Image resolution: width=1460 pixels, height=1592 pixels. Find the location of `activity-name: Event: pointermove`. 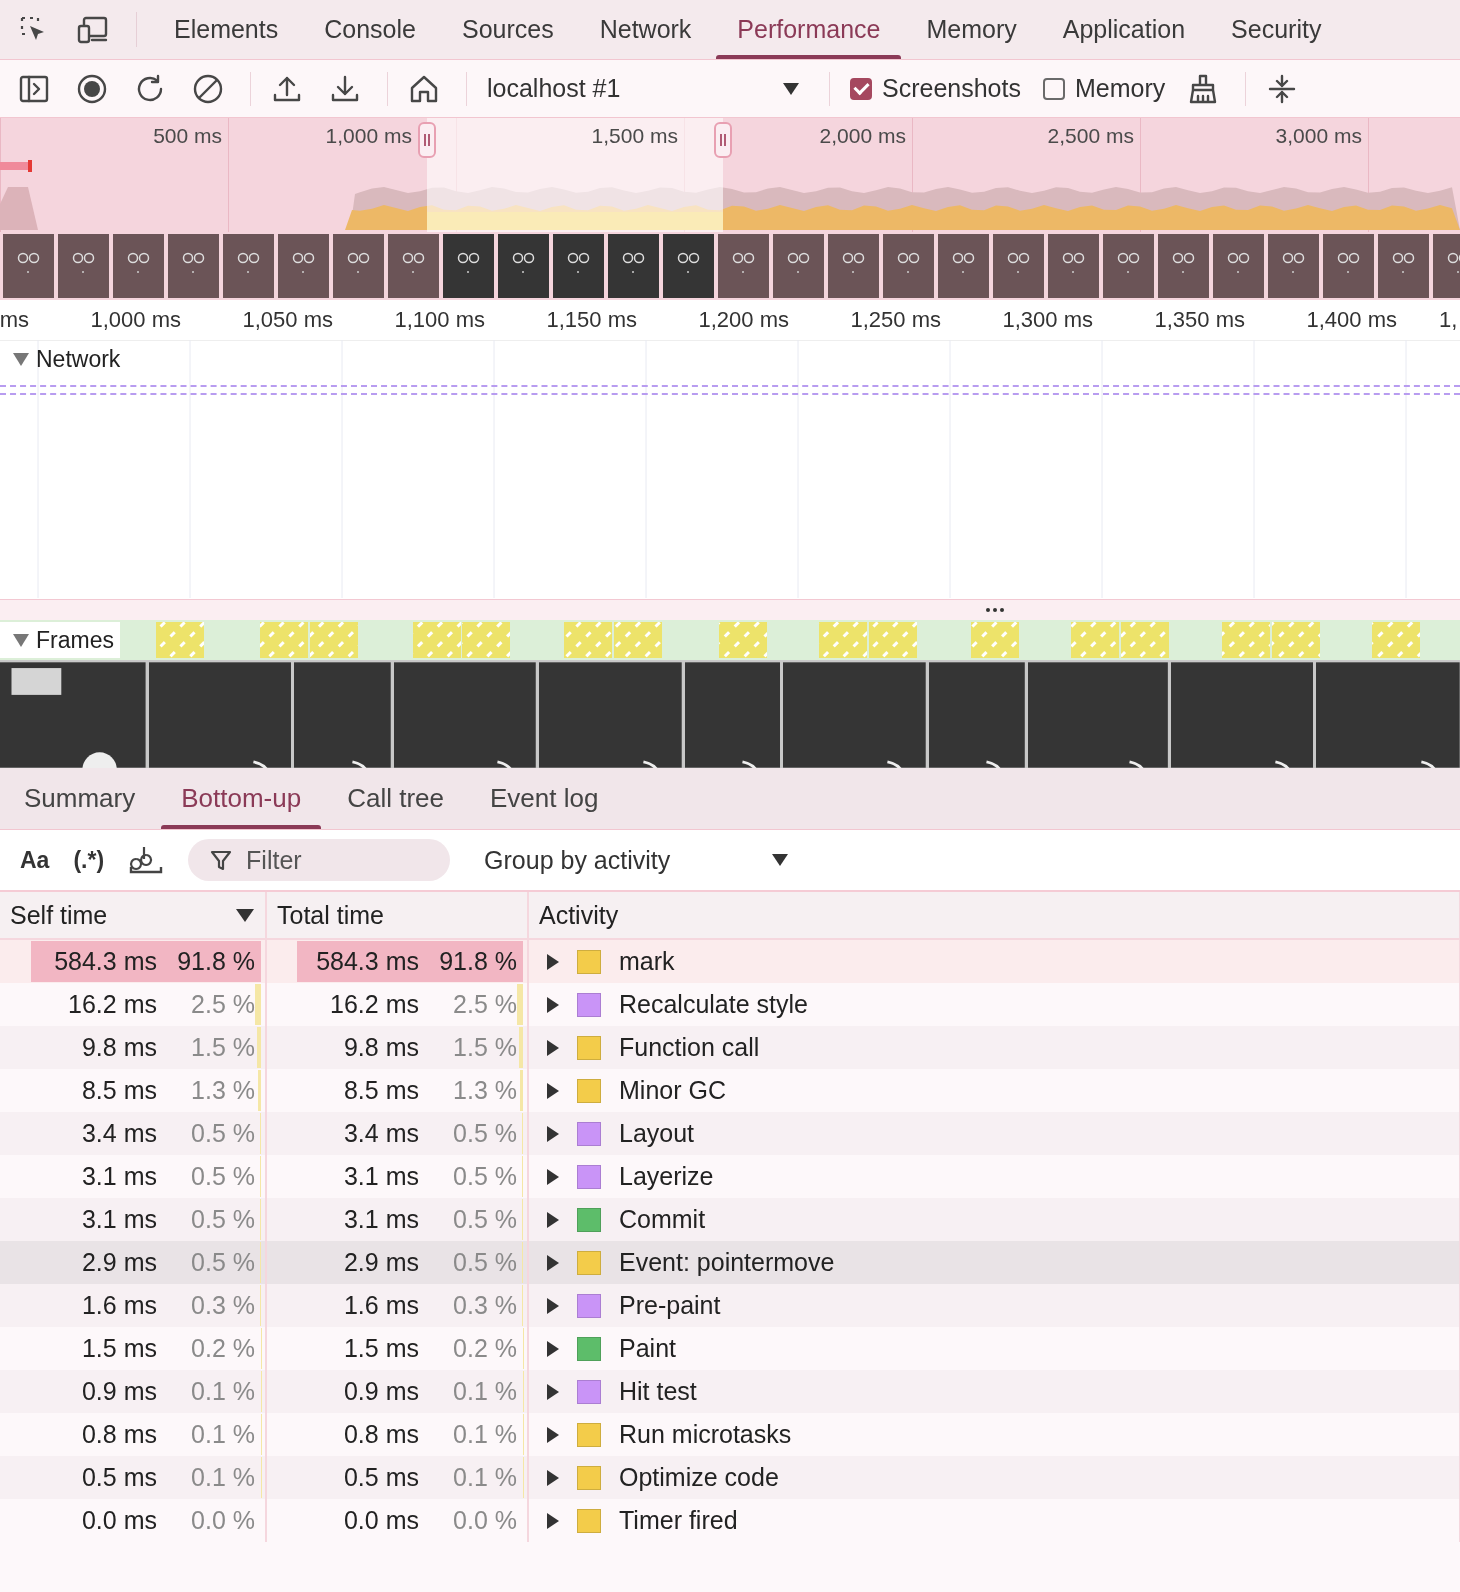

activity-name: Event: pointermove is located at coordinates (727, 1262).